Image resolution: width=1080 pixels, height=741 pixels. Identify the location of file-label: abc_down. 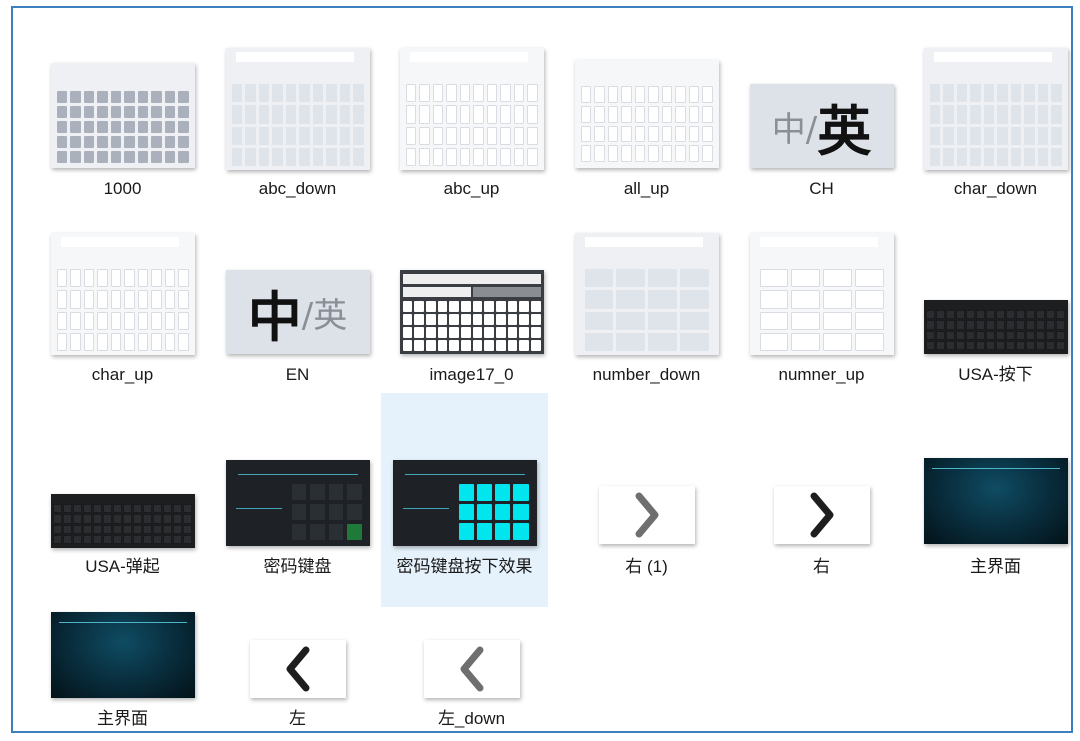
(297, 188).